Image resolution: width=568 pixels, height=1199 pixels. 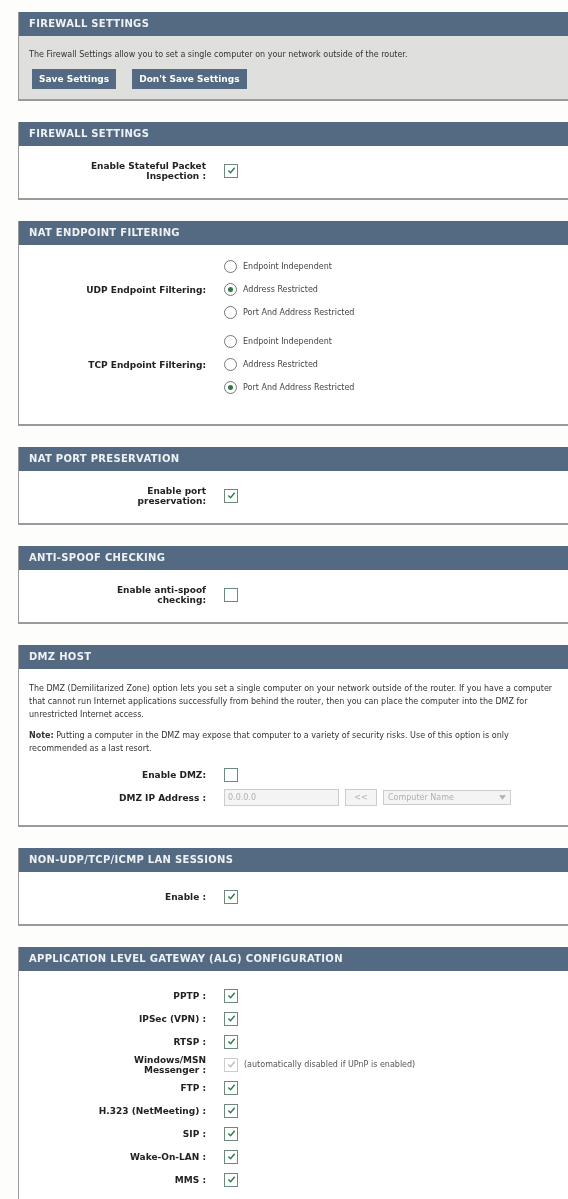 What do you see at coordinates (189, 995) in the screenshot?
I see `field-label: PPTP :` at bounding box center [189, 995].